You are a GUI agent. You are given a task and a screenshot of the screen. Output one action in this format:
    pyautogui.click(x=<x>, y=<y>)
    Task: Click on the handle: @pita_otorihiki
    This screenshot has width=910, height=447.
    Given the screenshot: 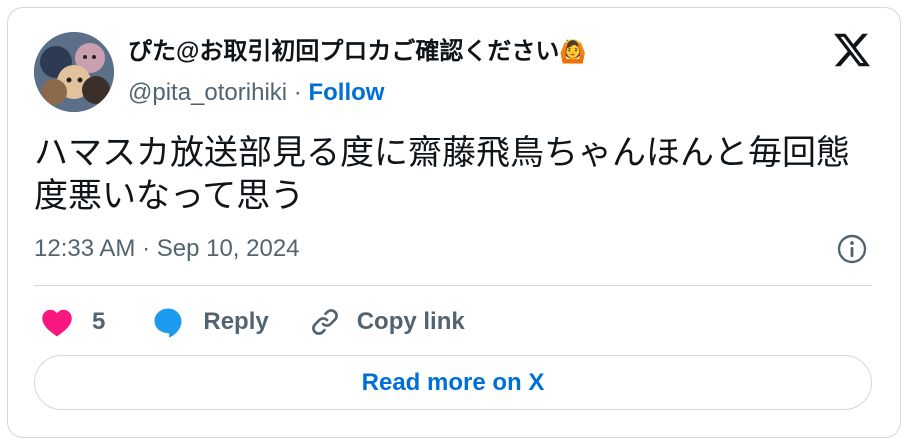 What is the action you would take?
    pyautogui.click(x=207, y=92)
    